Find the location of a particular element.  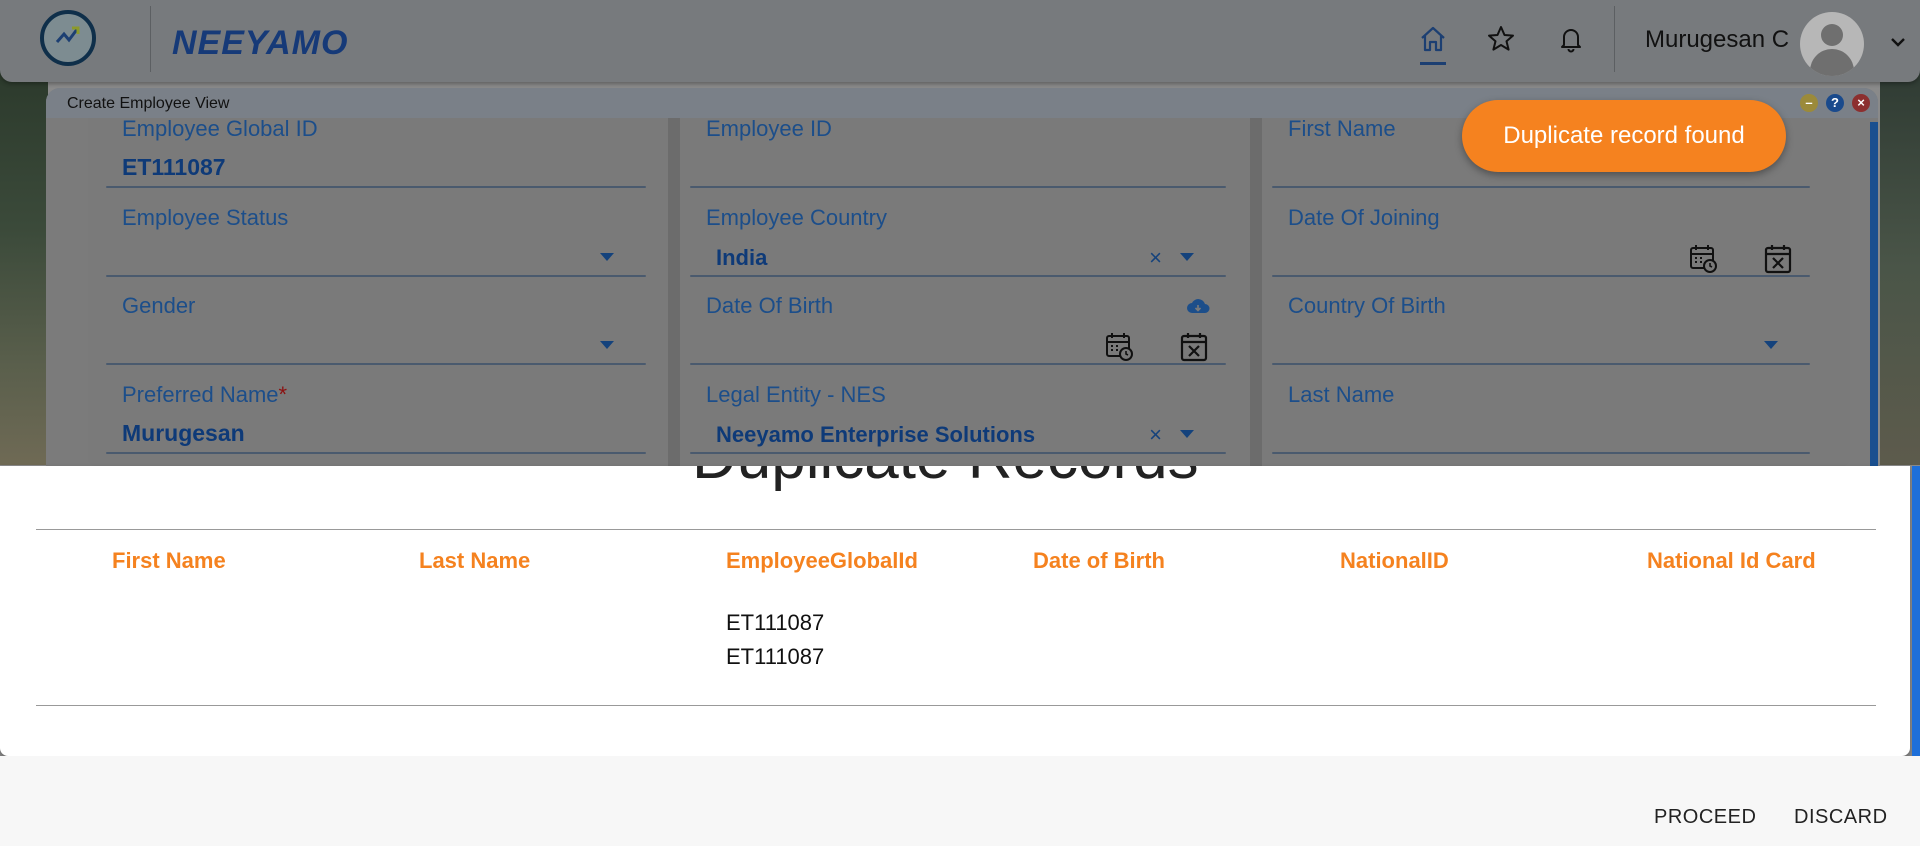

dialog-scrollbar is located at coordinates (1874, 294).